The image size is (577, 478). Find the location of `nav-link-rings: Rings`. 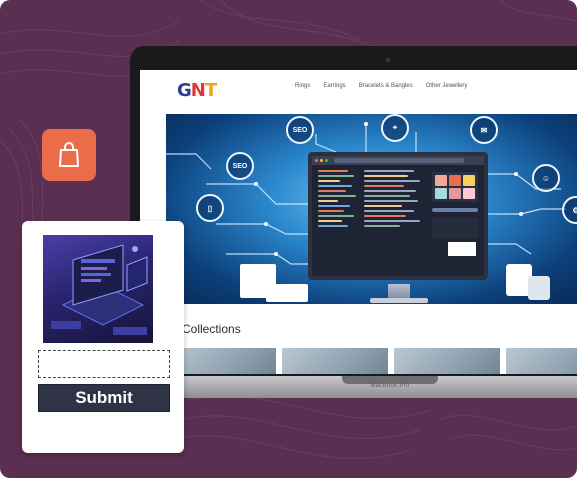

nav-link-rings: Rings is located at coordinates (302, 86).